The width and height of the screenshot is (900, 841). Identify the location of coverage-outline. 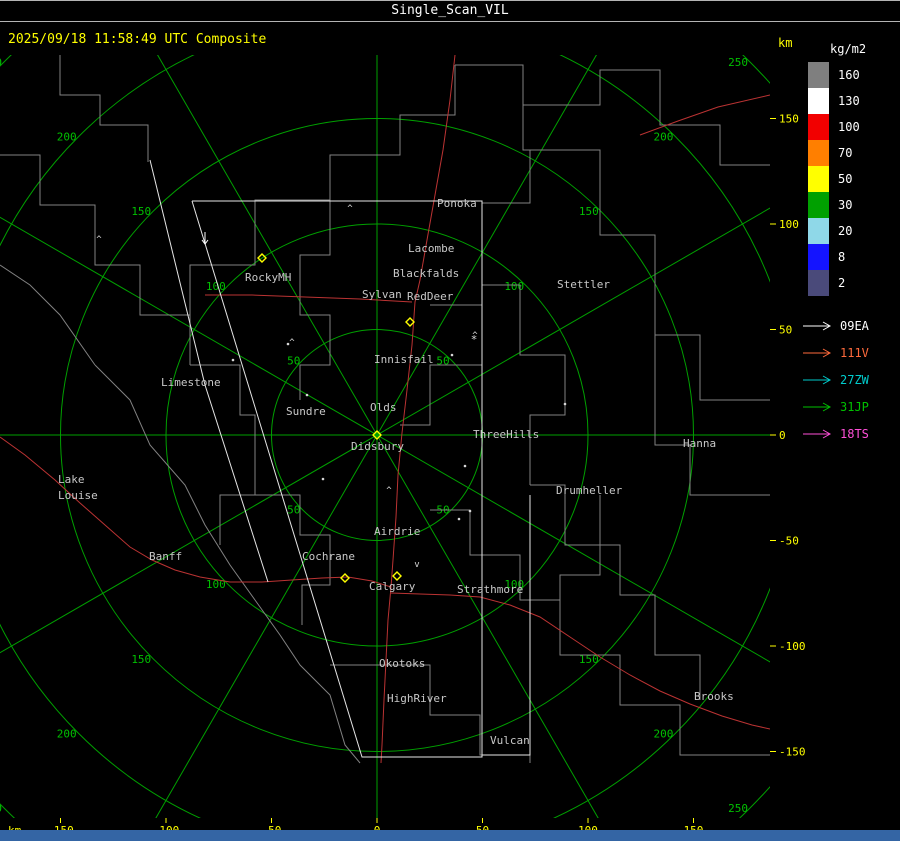
(209, 371).